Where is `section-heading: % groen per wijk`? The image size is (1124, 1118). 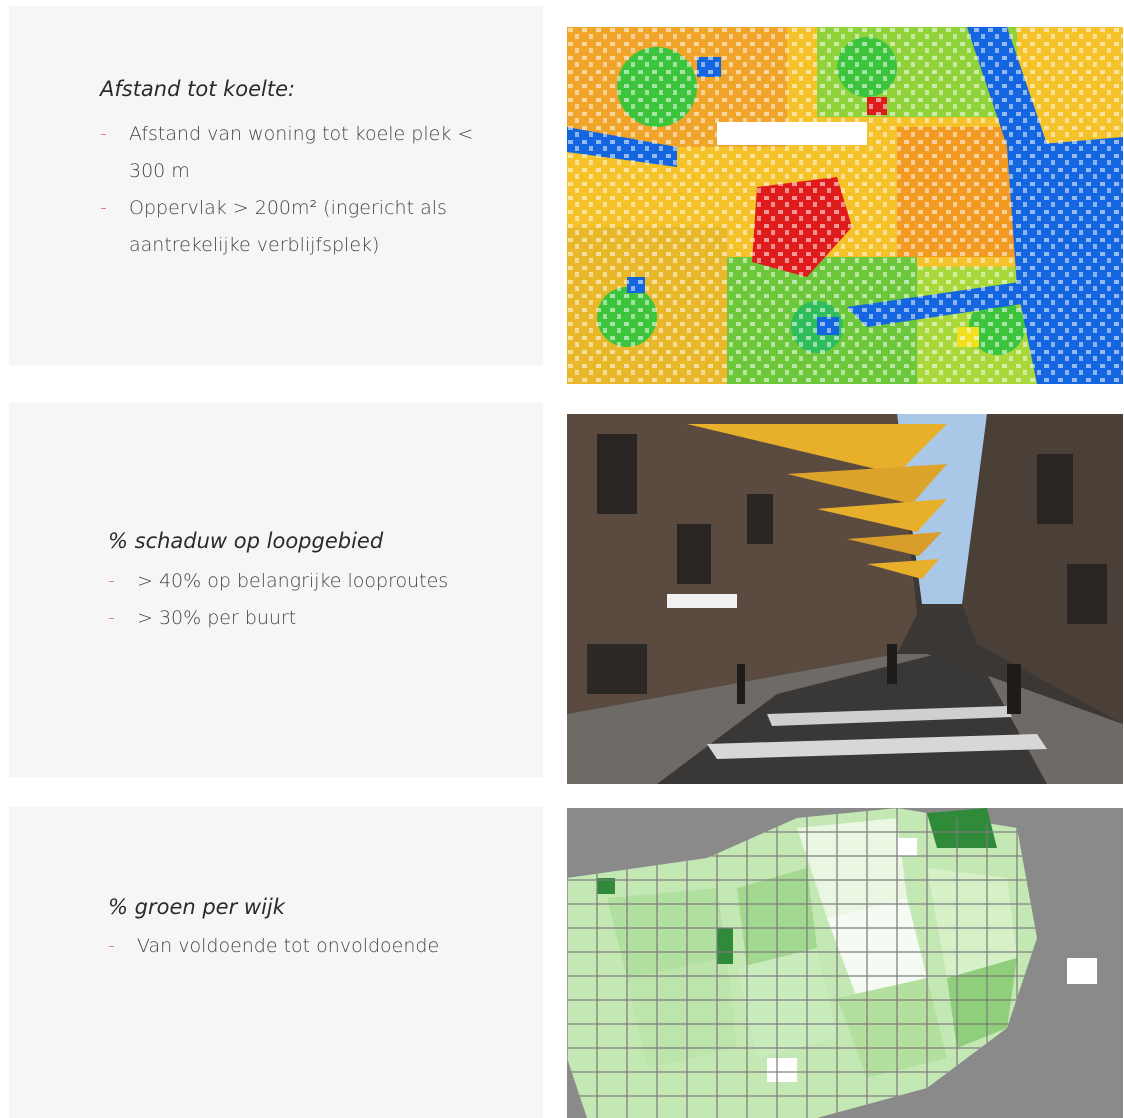 section-heading: % groen per wijk is located at coordinates (196, 907).